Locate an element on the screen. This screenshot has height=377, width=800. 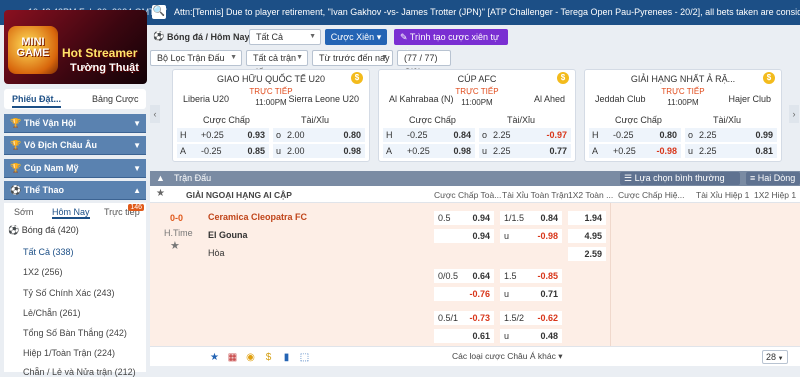
ou-odds-cell: o 2.25 -0.97 is located at coordinates (525, 135).